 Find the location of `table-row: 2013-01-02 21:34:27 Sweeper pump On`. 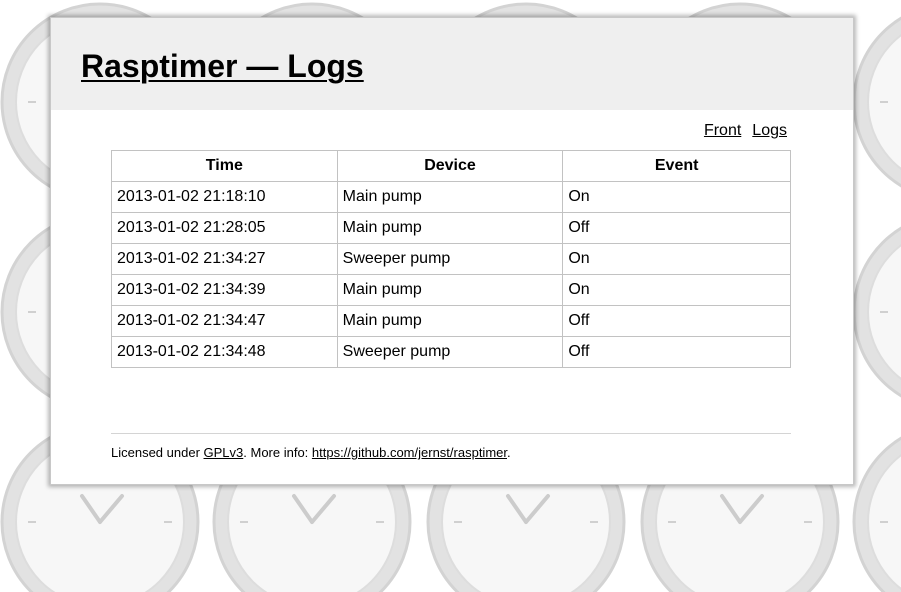

table-row: 2013-01-02 21:34:27 Sweeper pump On is located at coordinates (451, 259).